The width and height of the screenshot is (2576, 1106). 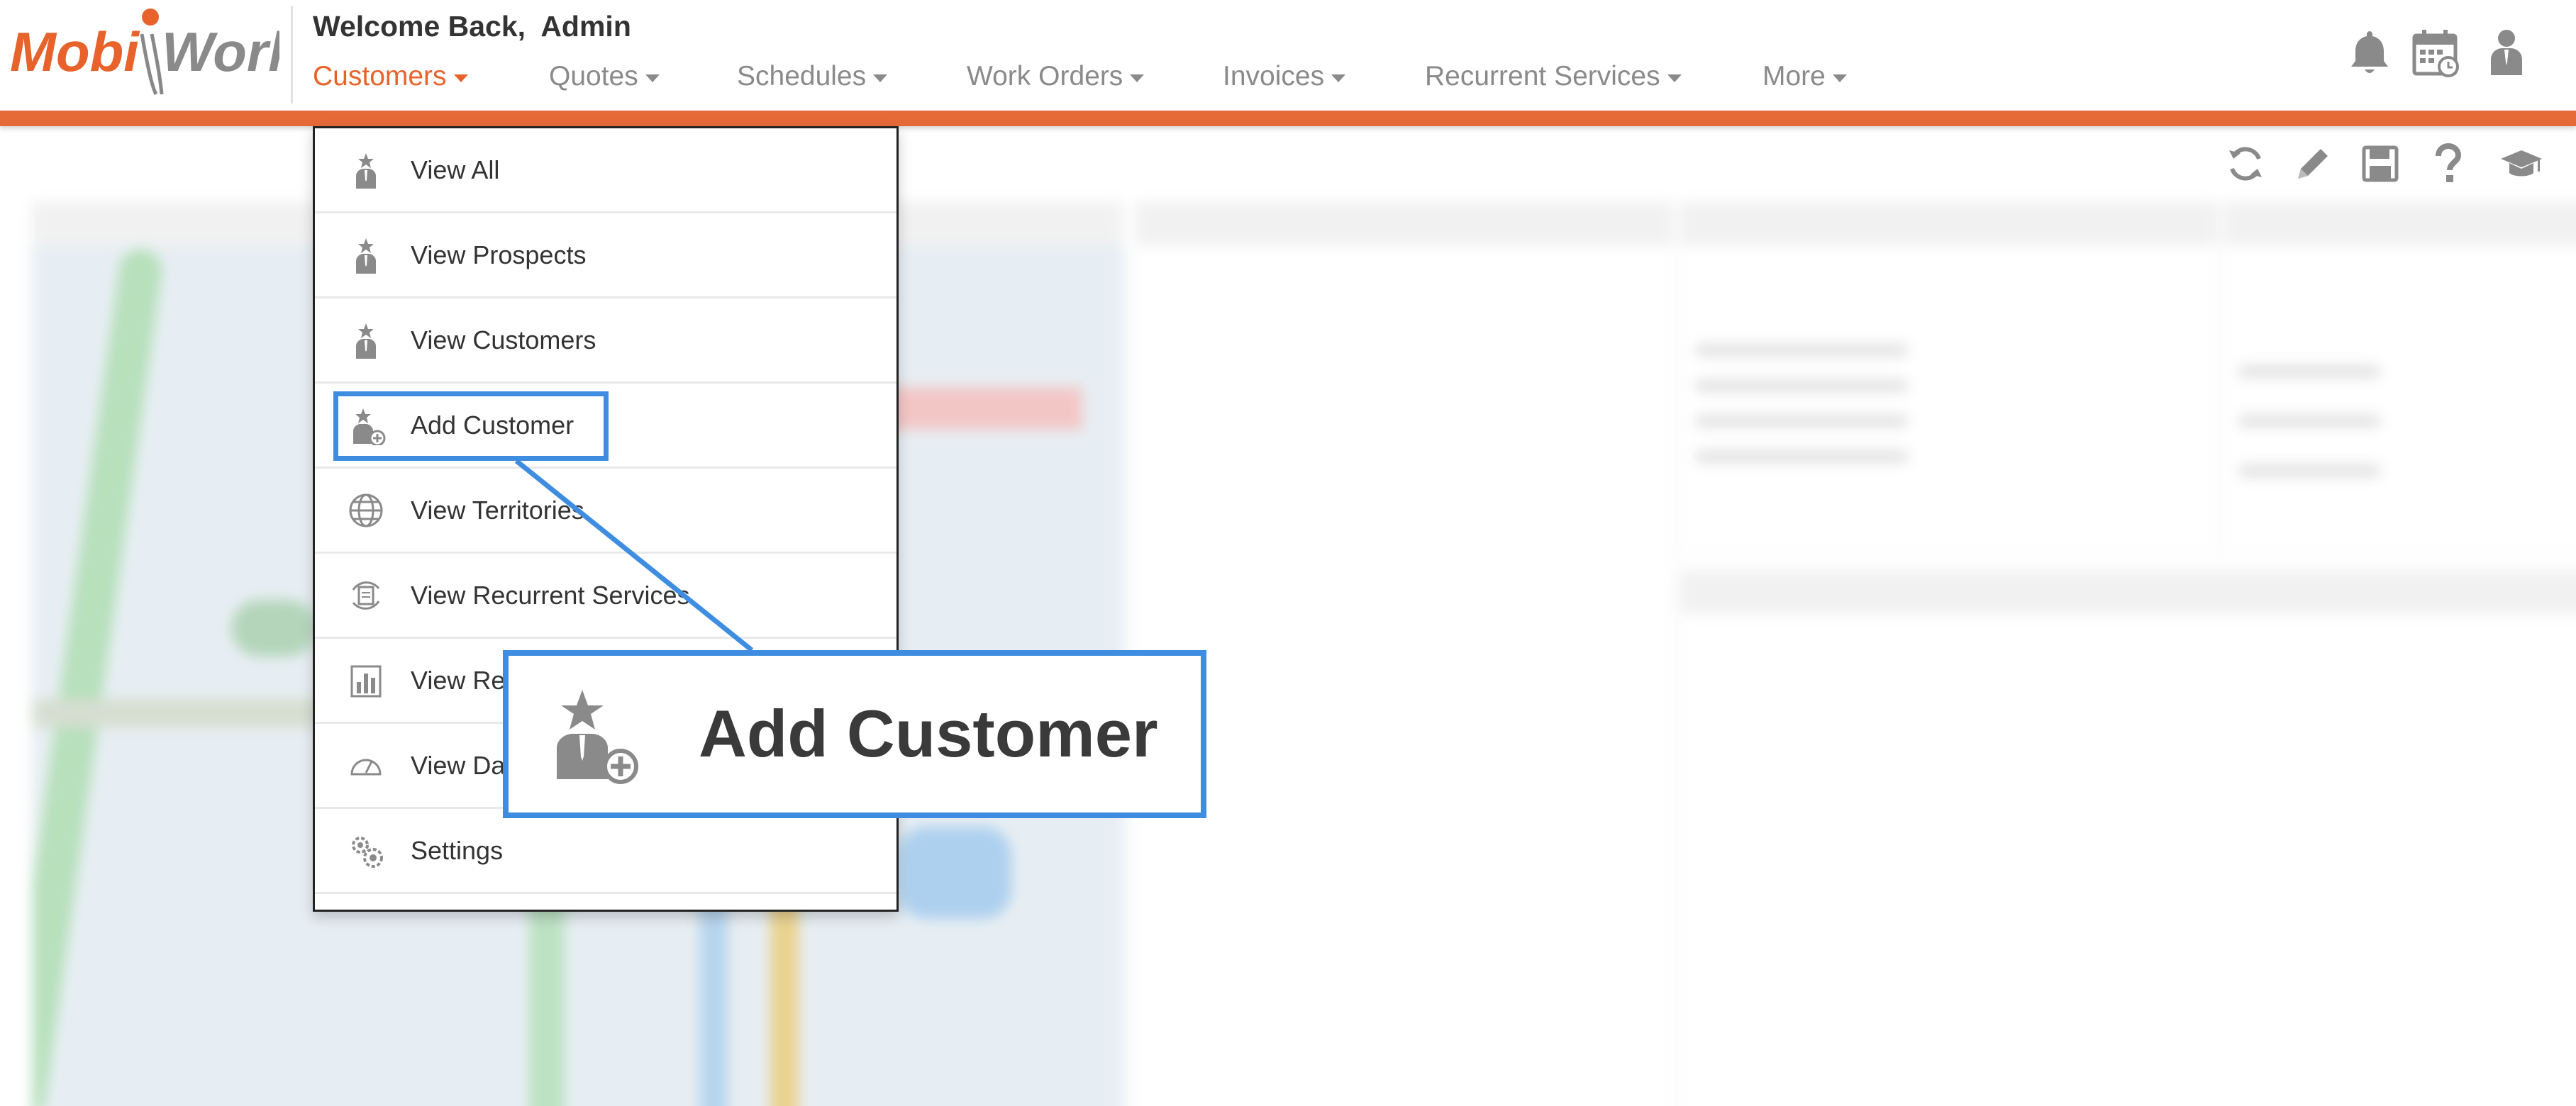 What do you see at coordinates (472, 27) in the screenshot?
I see `welcome-message: Welcome Back, Admin` at bounding box center [472, 27].